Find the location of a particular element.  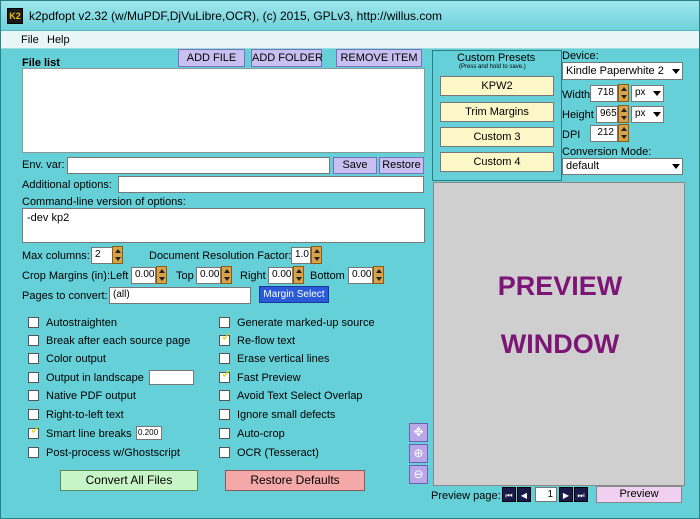

menu-file: File is located at coordinates (30, 40).